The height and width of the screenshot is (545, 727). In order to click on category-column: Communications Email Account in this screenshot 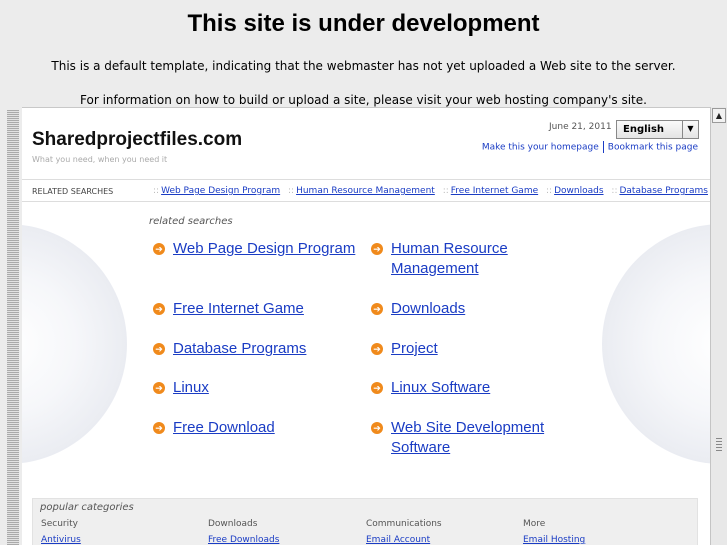, I will do `click(404, 532)`.